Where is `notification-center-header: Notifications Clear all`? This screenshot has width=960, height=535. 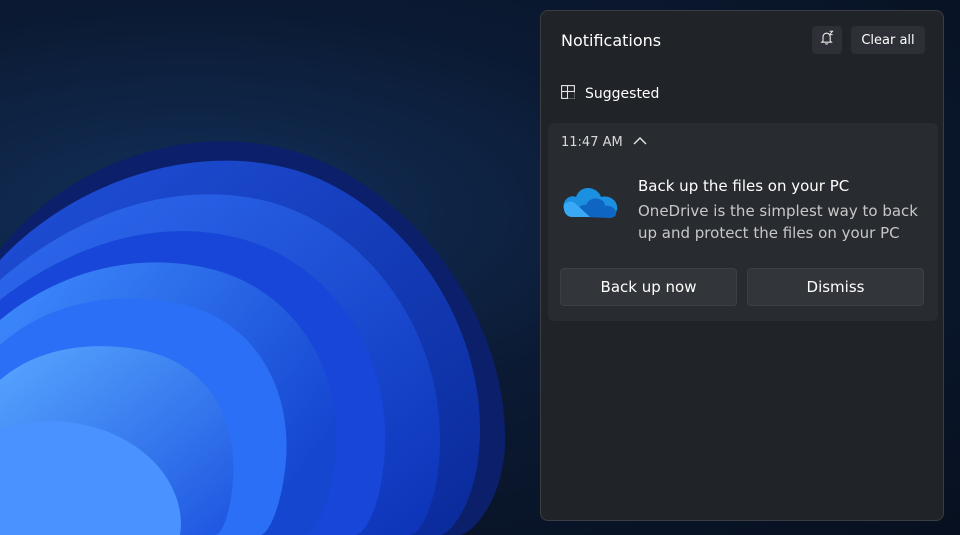 notification-center-header: Notifications Clear all is located at coordinates (742, 41).